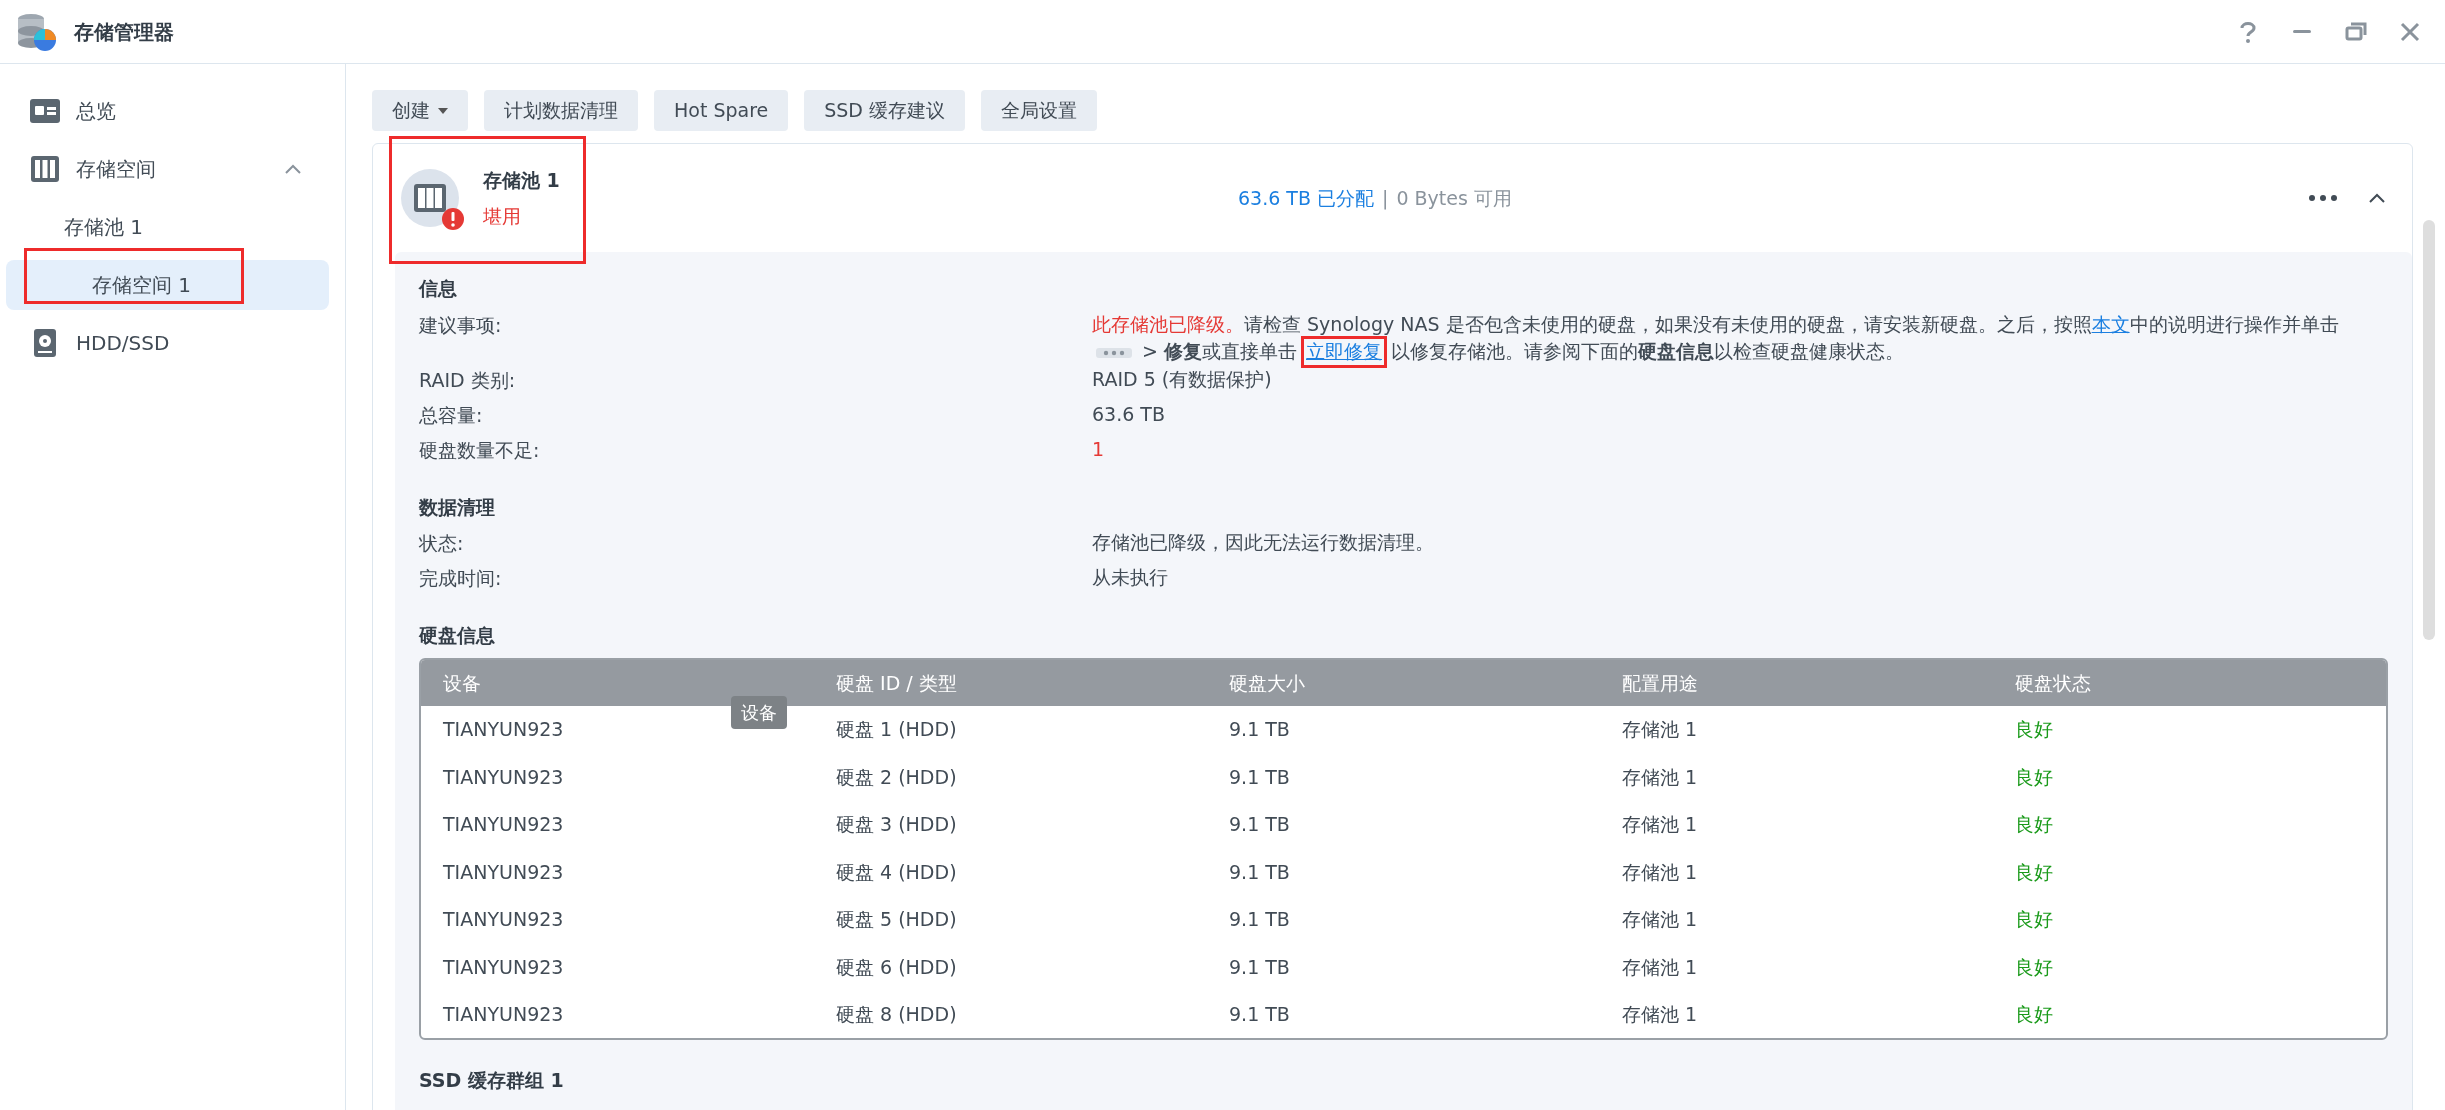 The image size is (2445, 1110). Describe the element at coordinates (167, 285) in the screenshot. I see `sidebar-item: 存储空间 1` at that location.